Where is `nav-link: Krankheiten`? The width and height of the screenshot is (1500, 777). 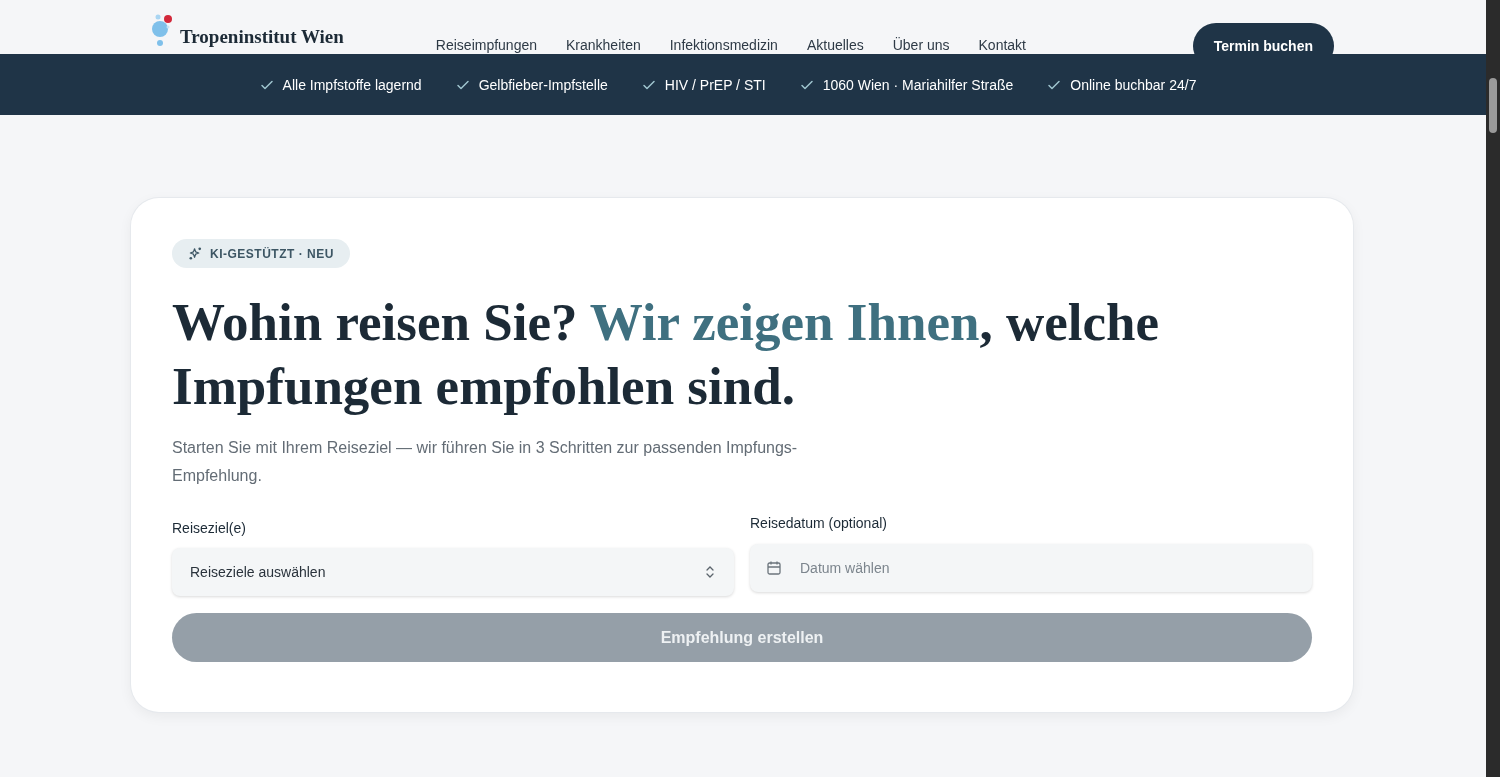
nav-link: Krankheiten is located at coordinates (603, 45).